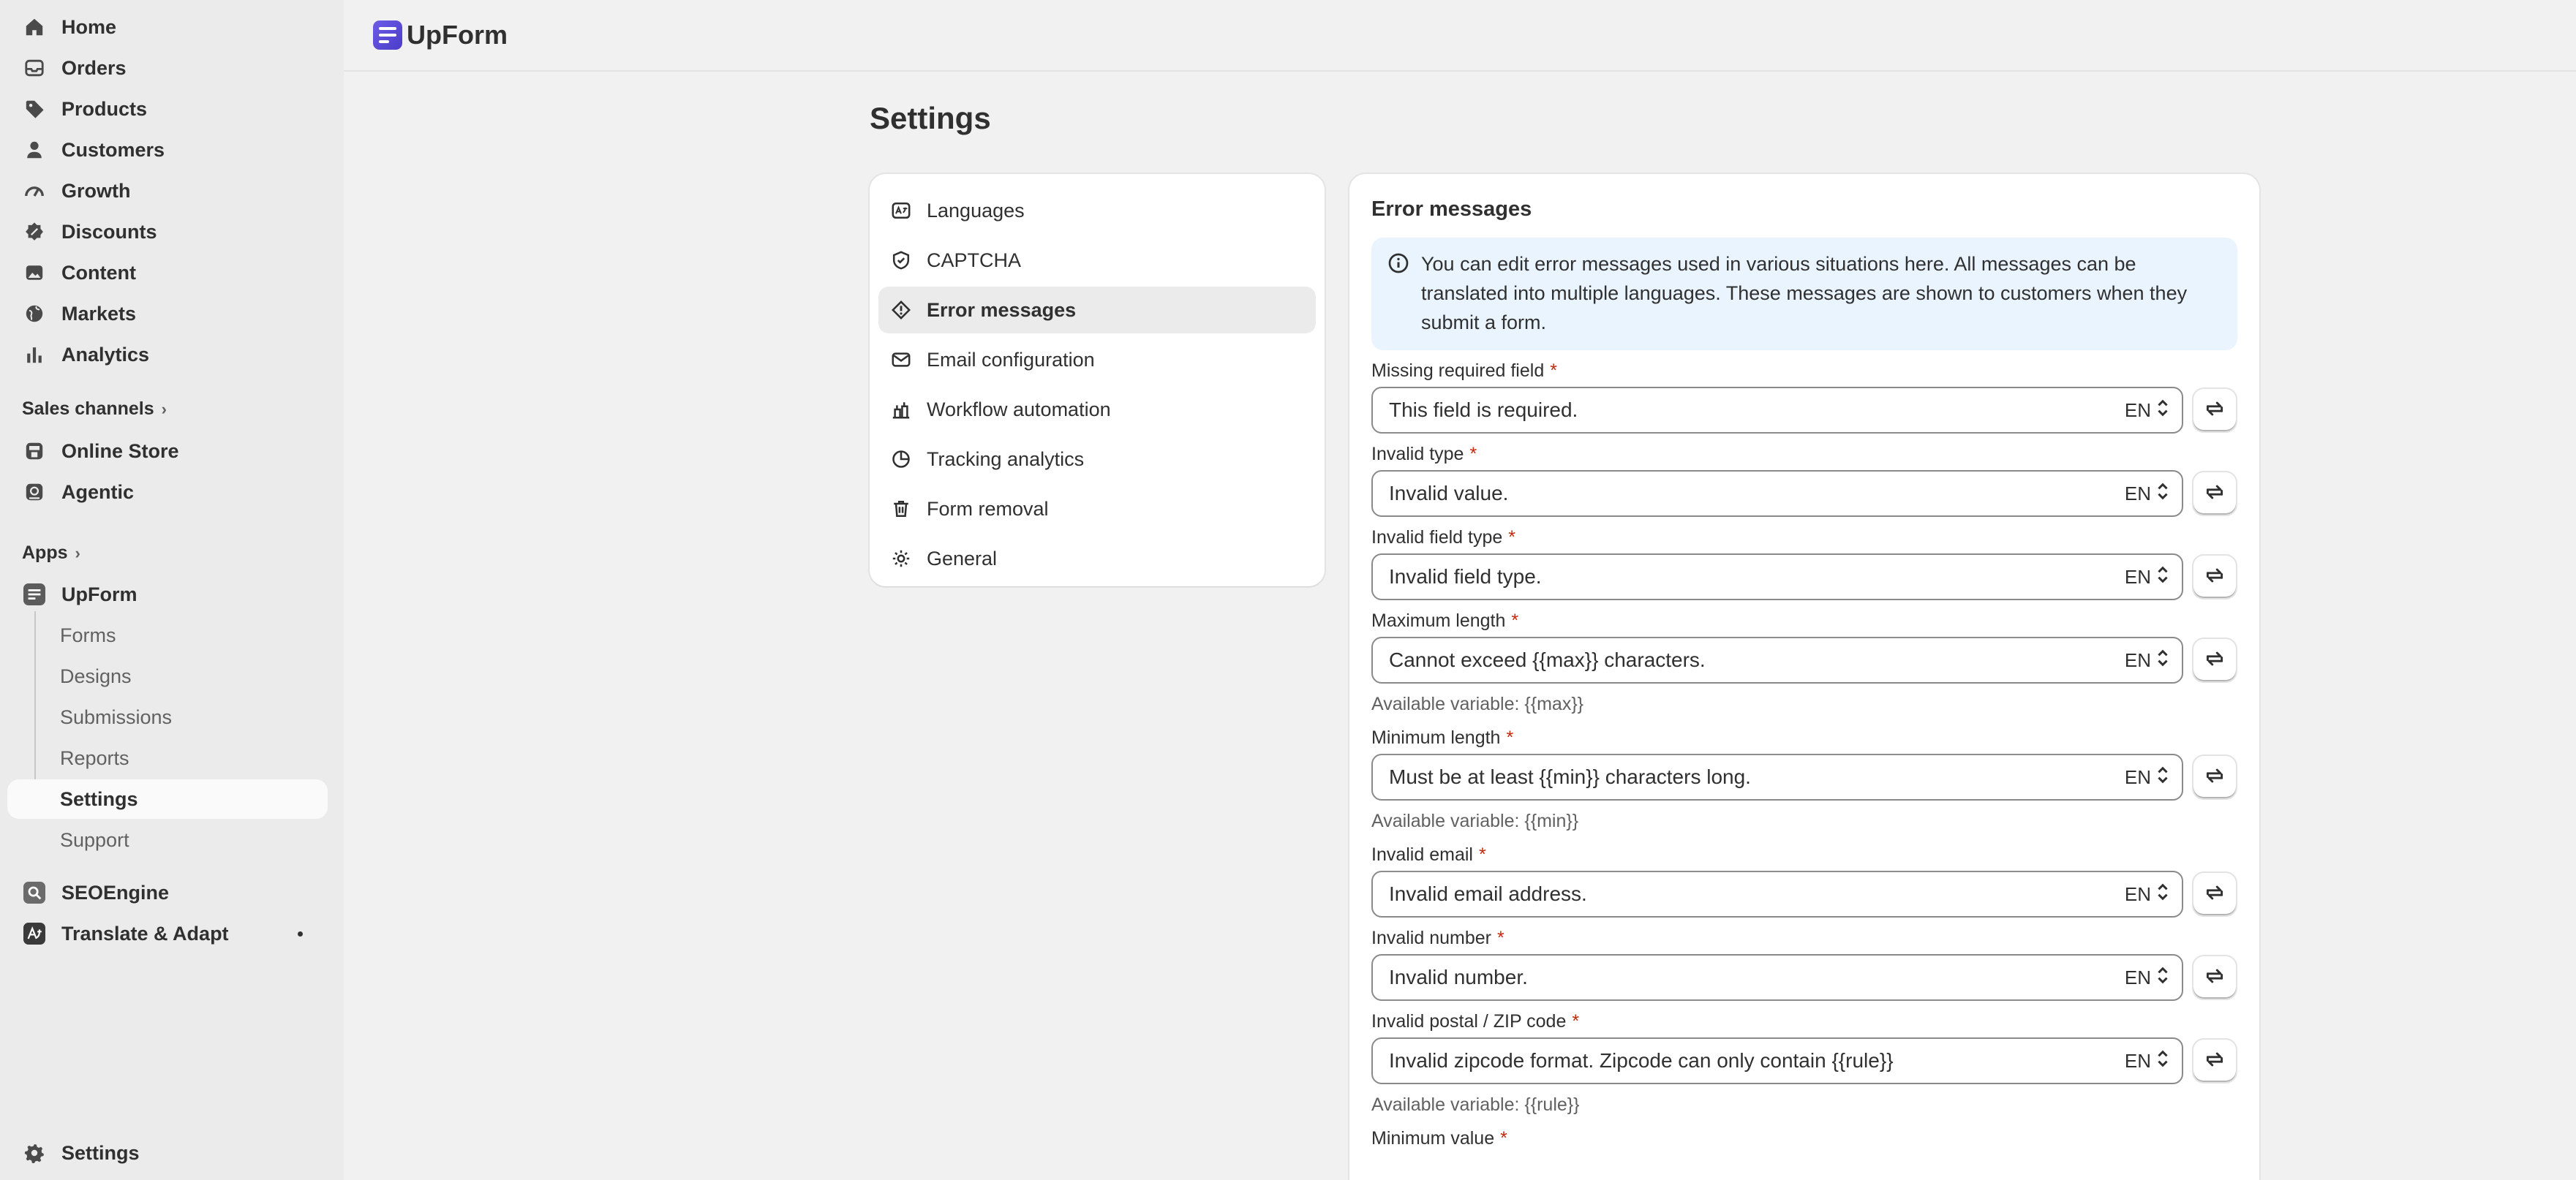  What do you see at coordinates (167, 150) in the screenshot?
I see `sidebar-item-customers: Customers` at bounding box center [167, 150].